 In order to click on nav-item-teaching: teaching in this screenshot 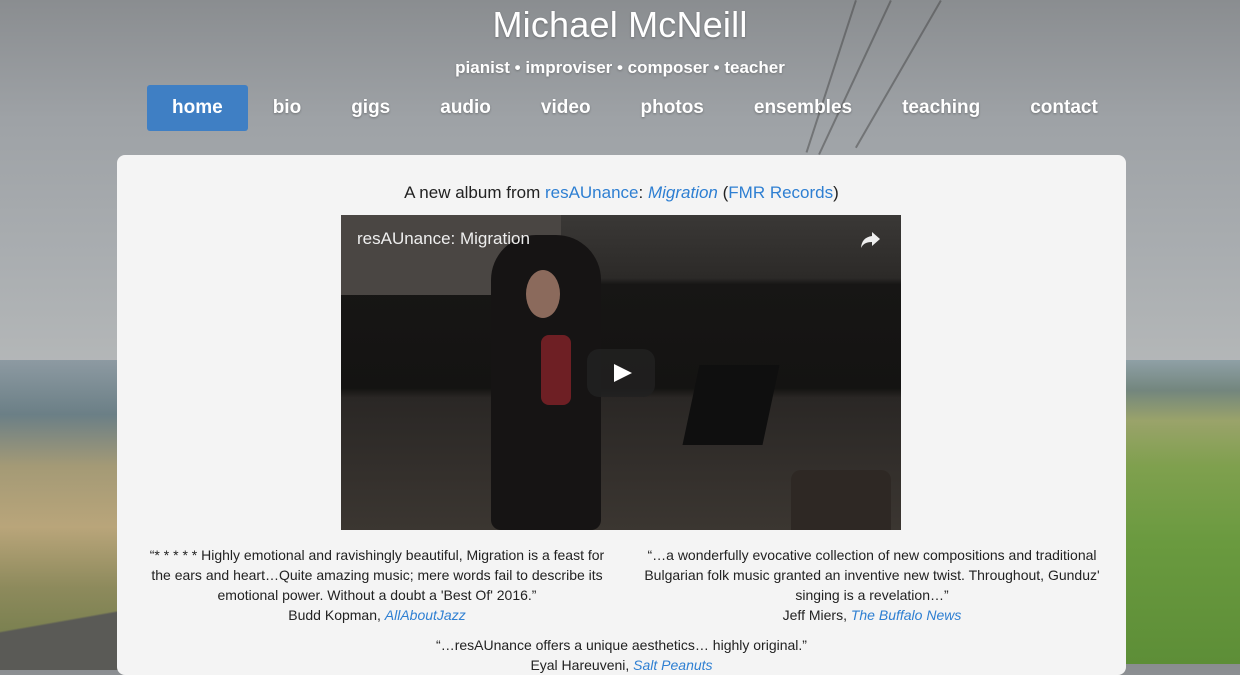, I will do `click(941, 108)`.